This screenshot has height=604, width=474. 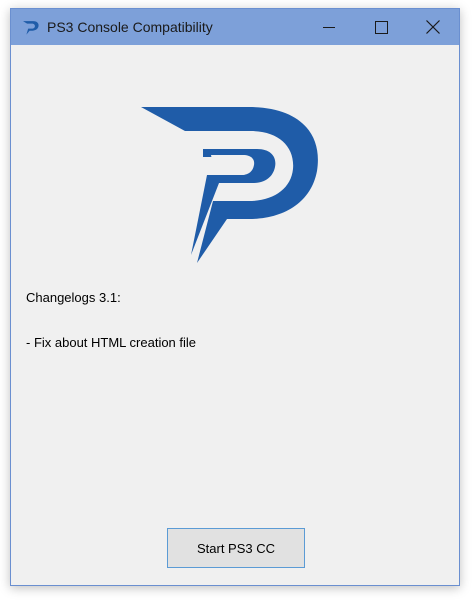 What do you see at coordinates (235, 27) in the screenshot?
I see `title-bar: PS3 Console Compatibility` at bounding box center [235, 27].